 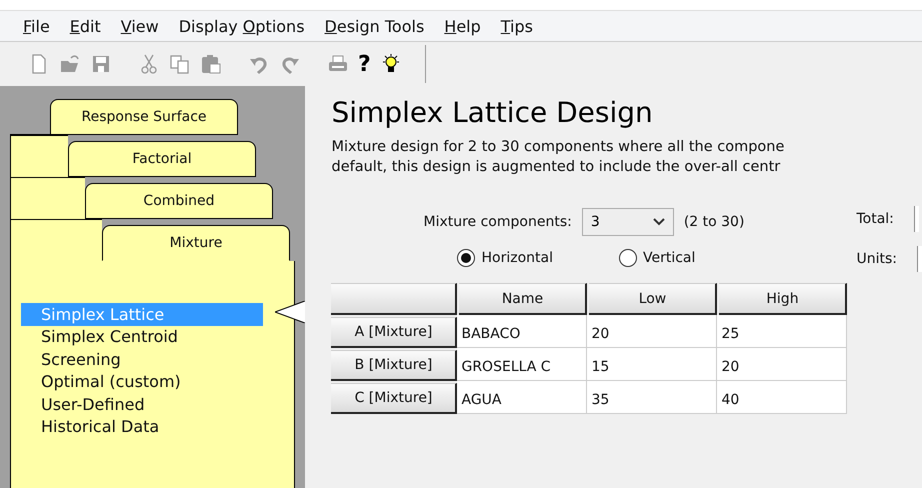 I want to click on field-label: Units:, so click(x=876, y=259).